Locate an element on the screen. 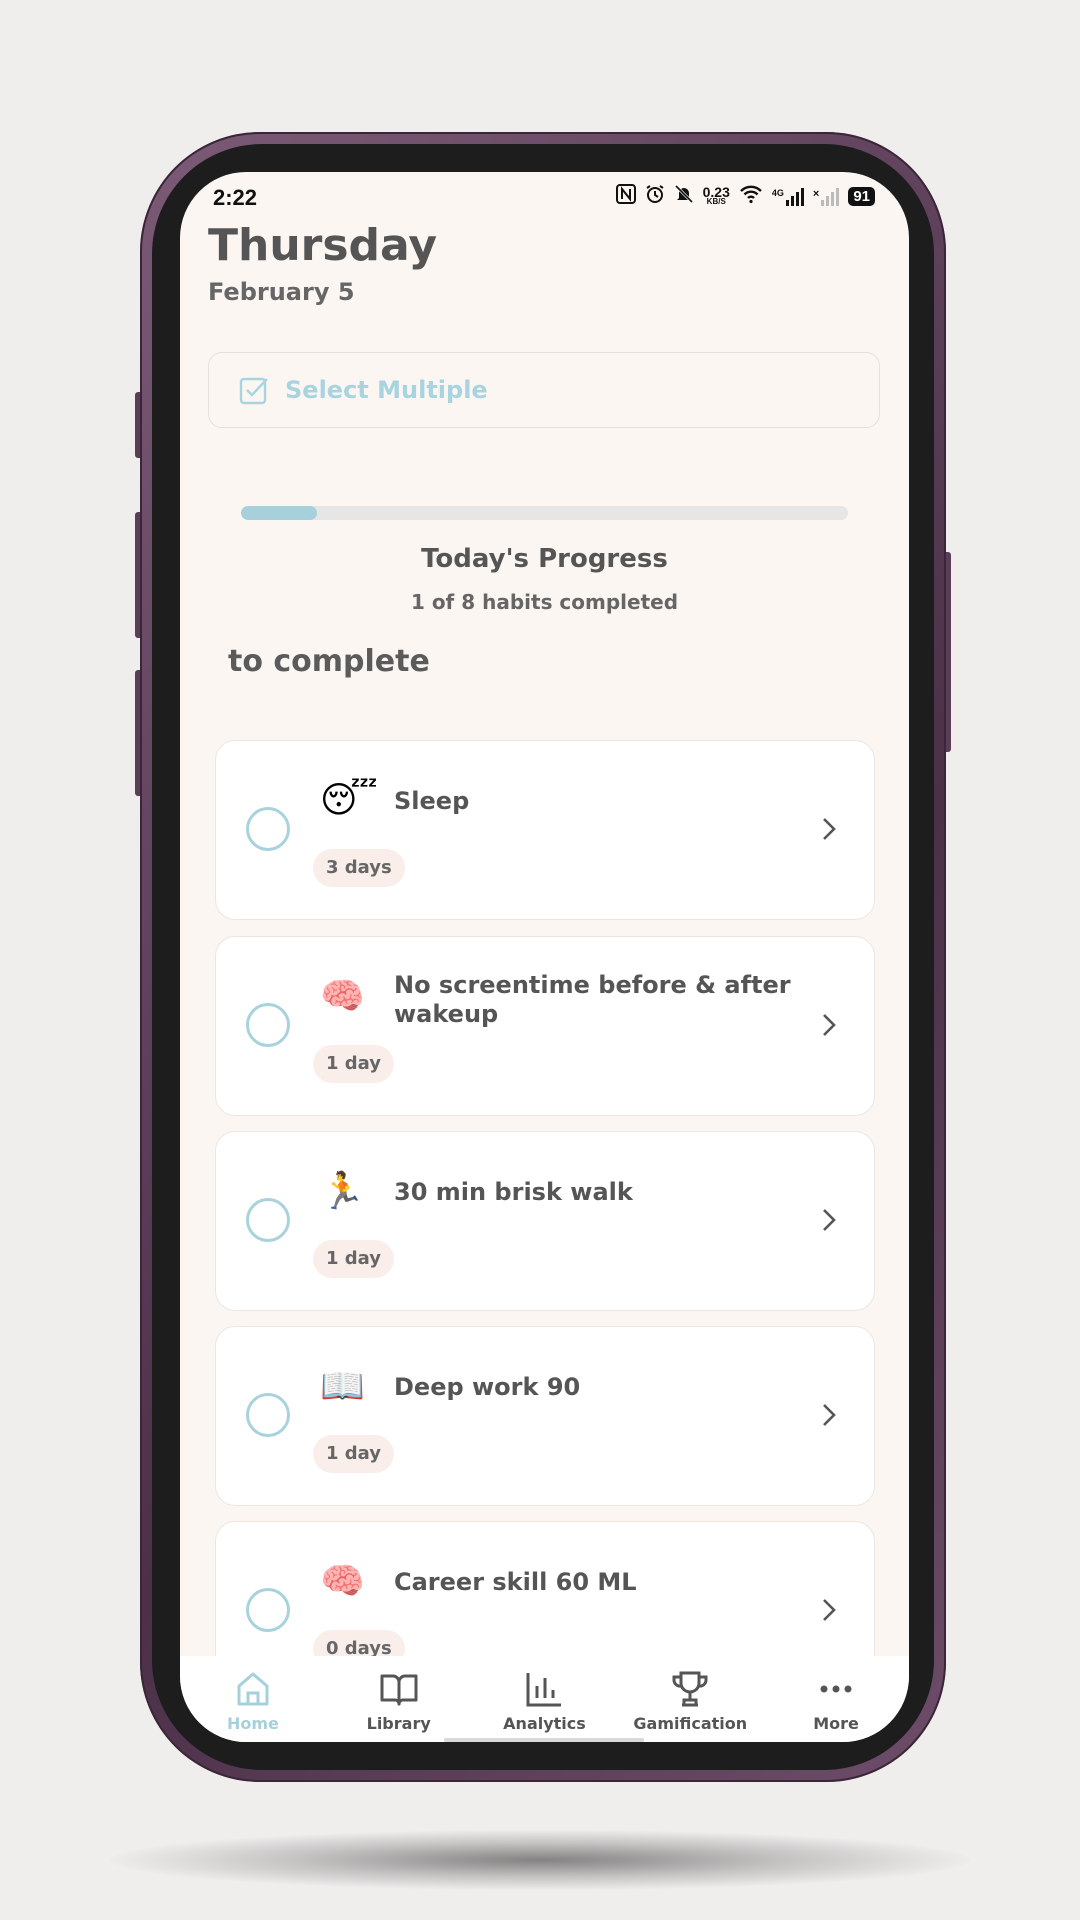 The width and height of the screenshot is (1080, 1920). nav-more-label: More is located at coordinates (836, 1723).